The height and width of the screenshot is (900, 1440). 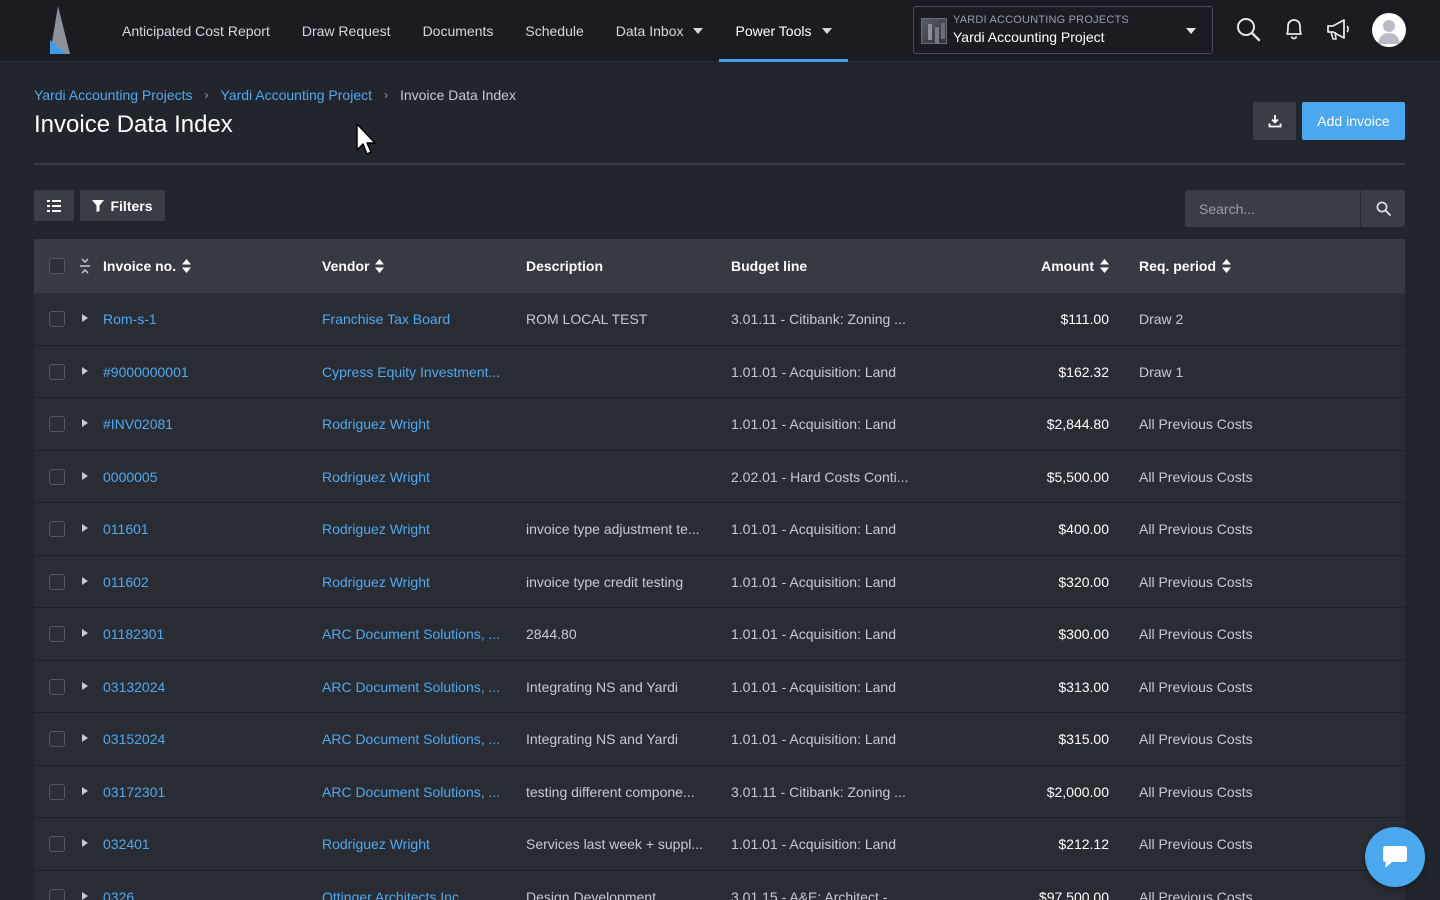 I want to click on vendor-link: Franchise Tax Board, so click(x=411, y=319).